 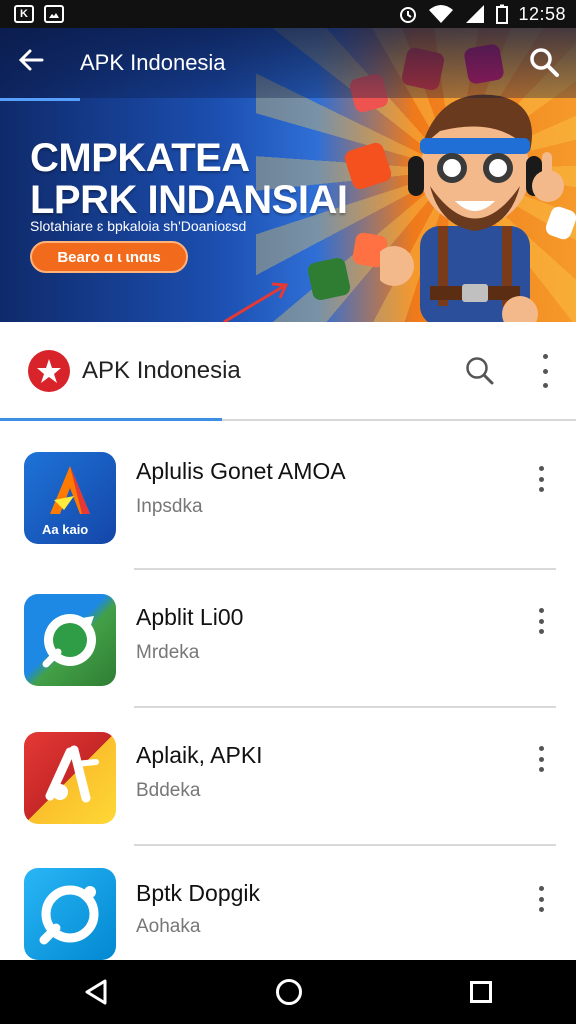 What do you see at coordinates (545, 371) in the screenshot?
I see `more-options-icon` at bounding box center [545, 371].